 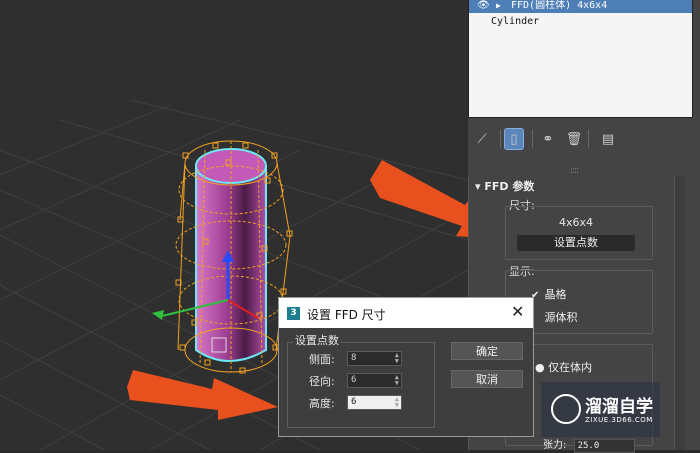 I want to click on tension-spinner: 25.0, so click(x=604, y=446).